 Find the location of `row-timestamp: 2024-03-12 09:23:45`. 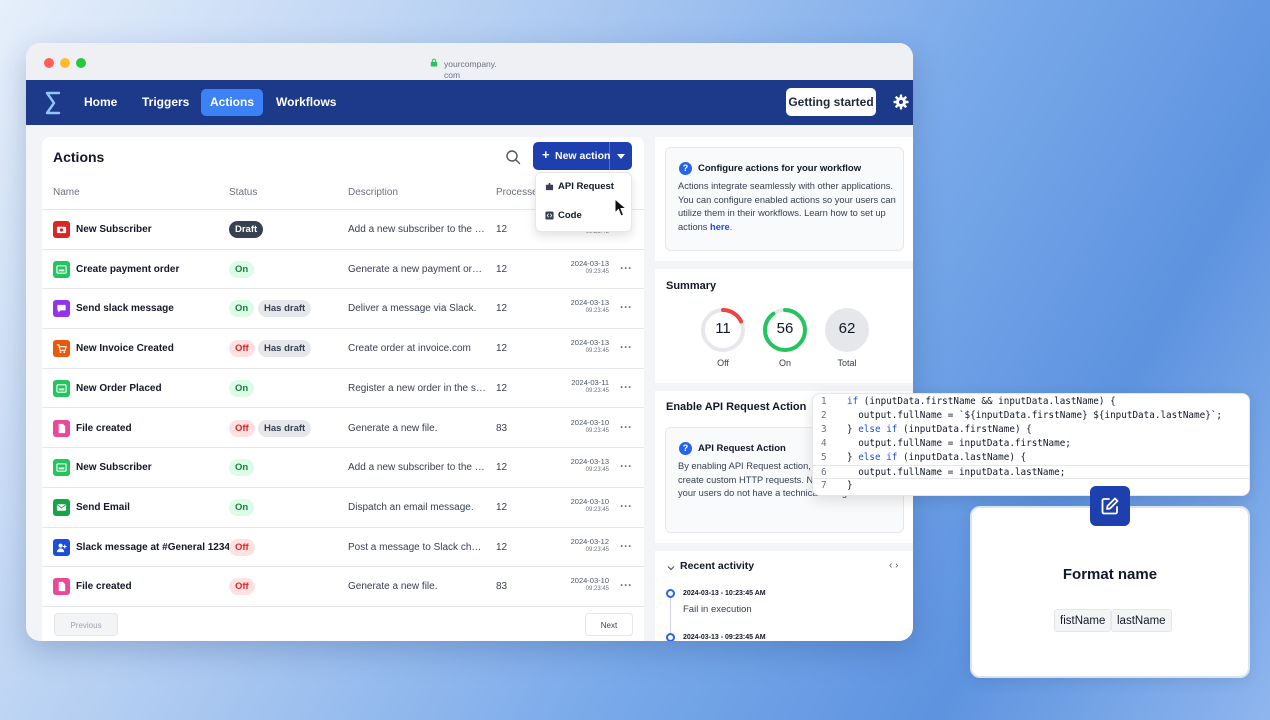

row-timestamp: 2024-03-12 09:23:45 is located at coordinates (585, 546).